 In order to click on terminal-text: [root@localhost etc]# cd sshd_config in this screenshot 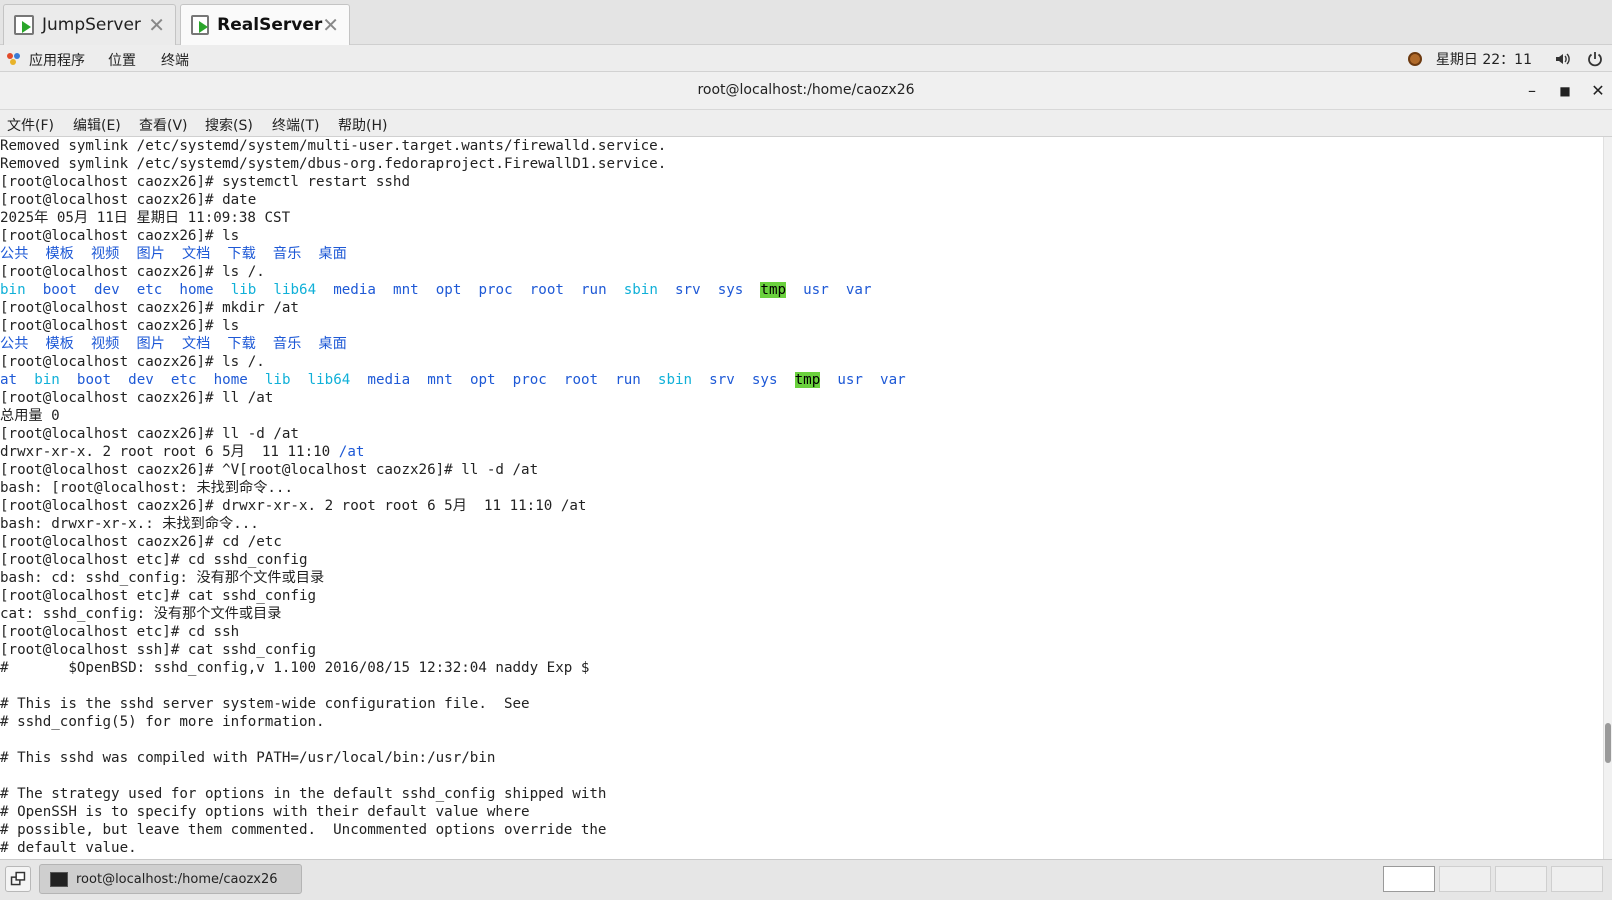, I will do `click(154, 560)`.